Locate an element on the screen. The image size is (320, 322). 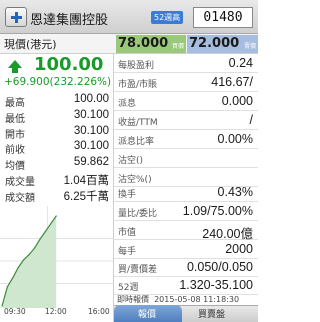
info-row-market-cap: 市值 240.00億 is located at coordinates (186, 231).